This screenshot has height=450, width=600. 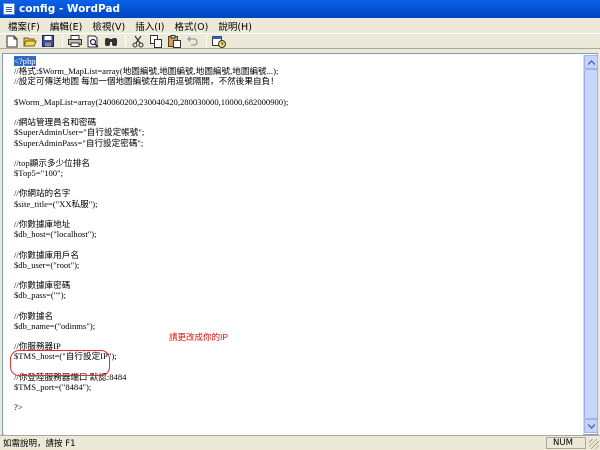 I want to click on doc-line: ?>, so click(x=18, y=407).